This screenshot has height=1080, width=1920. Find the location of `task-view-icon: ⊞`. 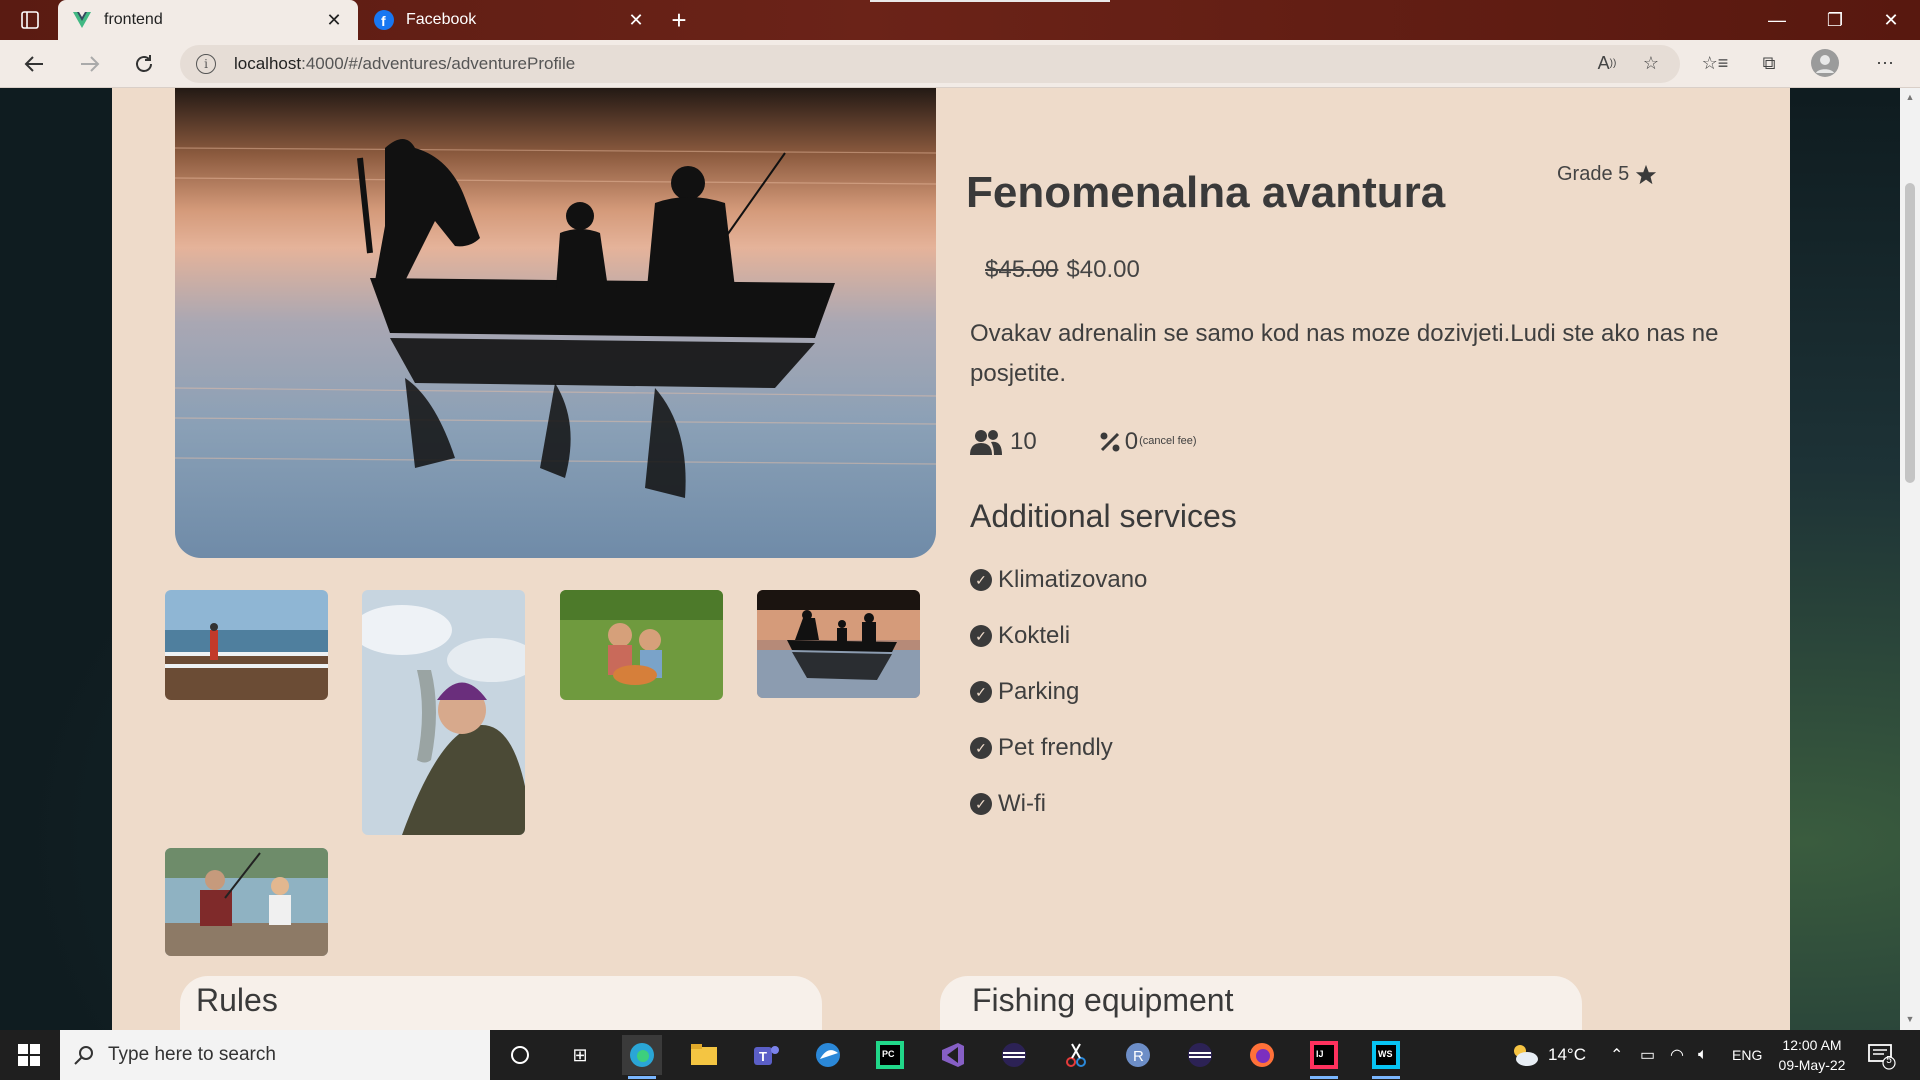

task-view-icon: ⊞ is located at coordinates (580, 1055).